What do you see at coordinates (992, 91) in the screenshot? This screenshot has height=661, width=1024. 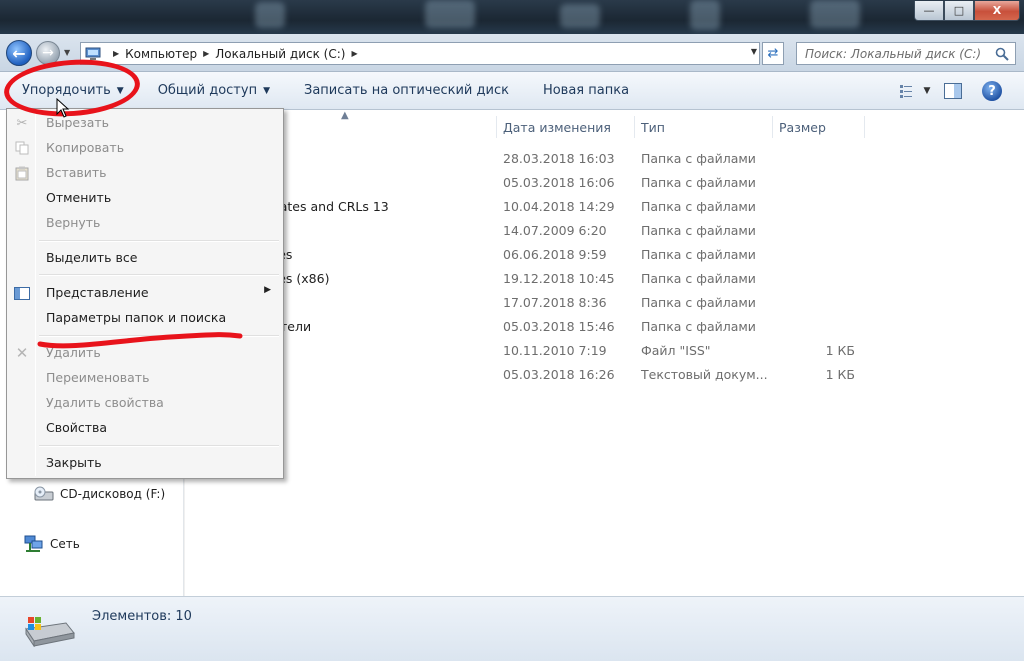 I see `help-button: ?` at bounding box center [992, 91].